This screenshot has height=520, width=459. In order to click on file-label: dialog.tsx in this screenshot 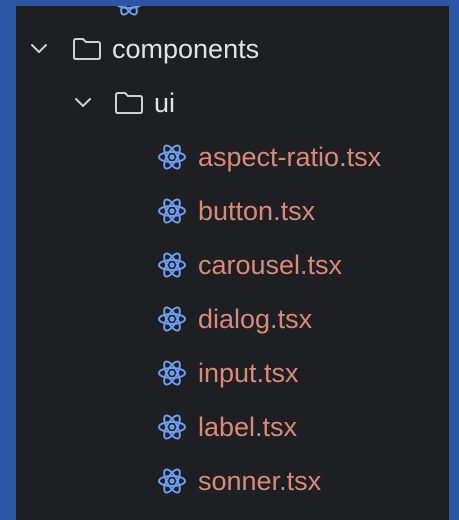, I will do `click(255, 319)`.